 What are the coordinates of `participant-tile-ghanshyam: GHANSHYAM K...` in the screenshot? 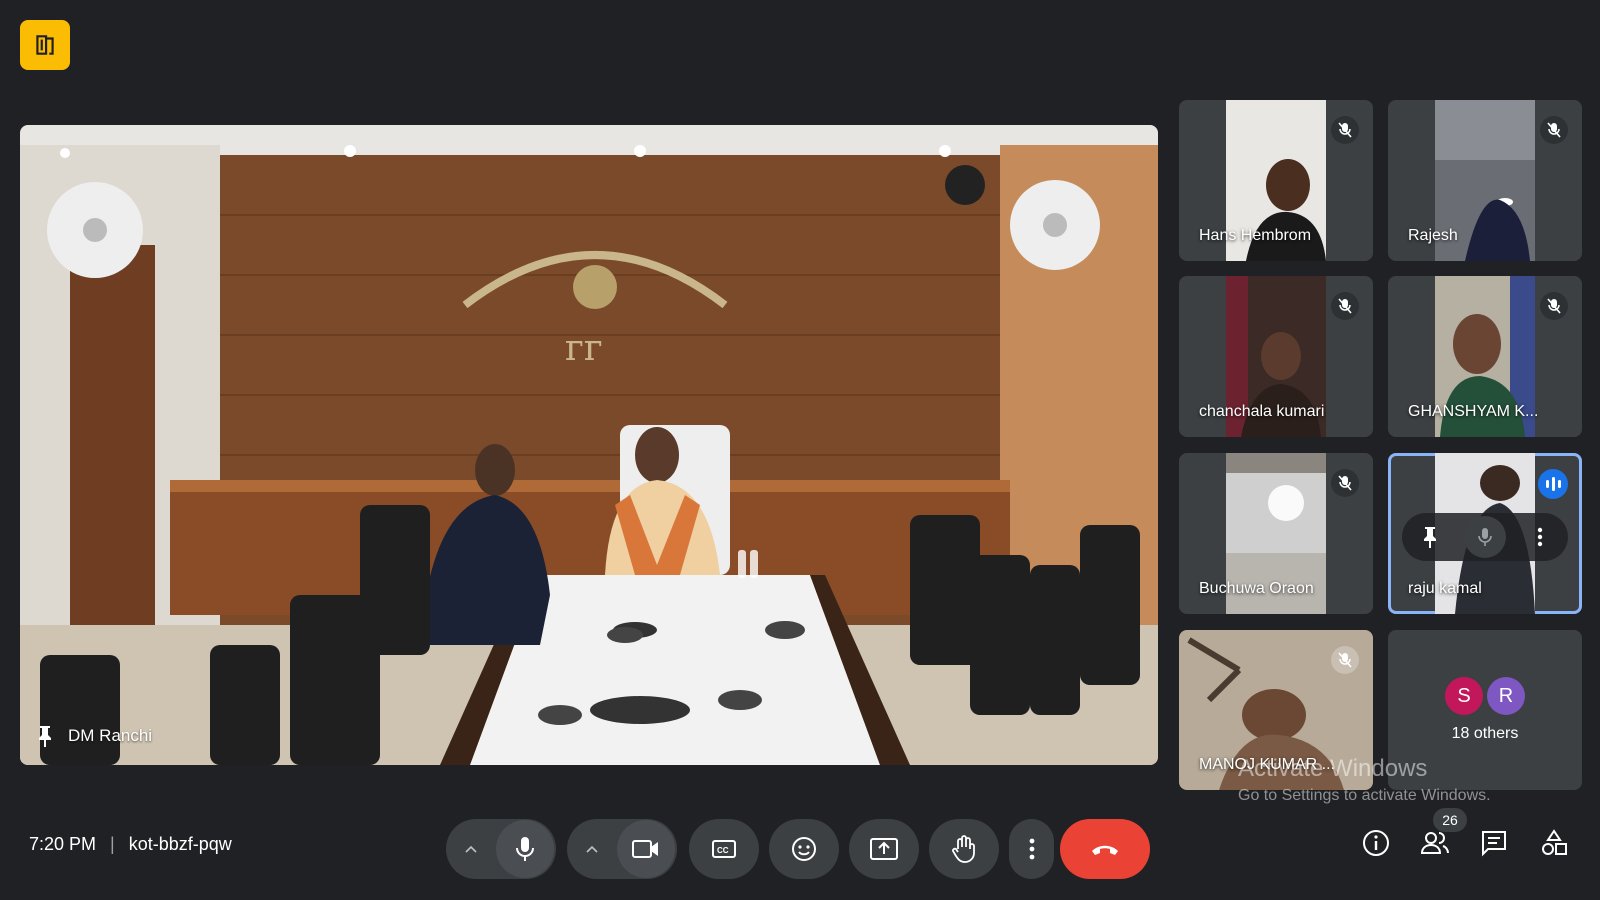 It's located at (1485, 356).